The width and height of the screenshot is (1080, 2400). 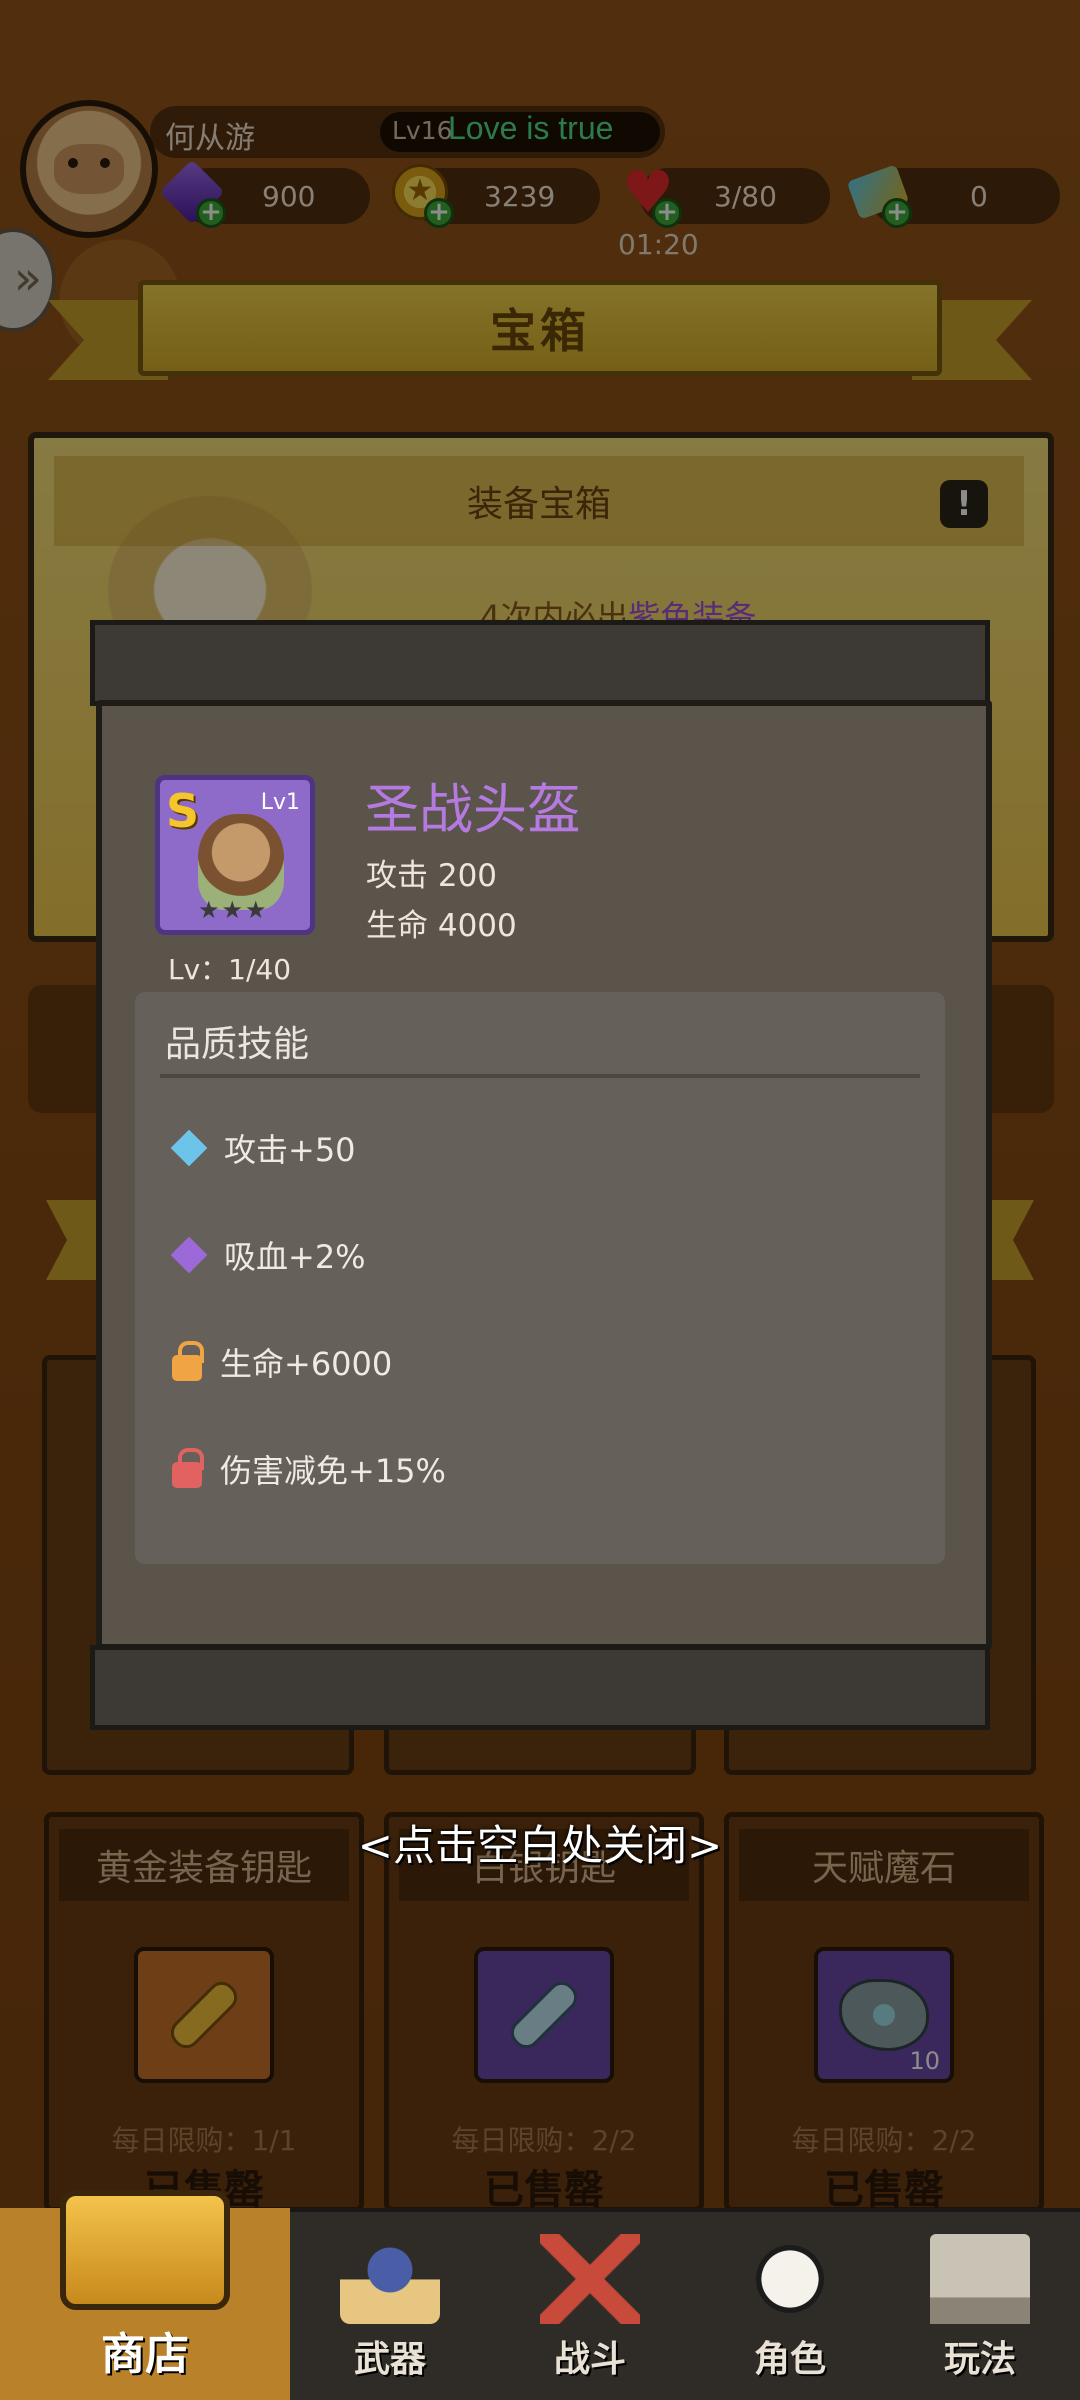 What do you see at coordinates (390, 2279) in the screenshot?
I see `weapon-icon` at bounding box center [390, 2279].